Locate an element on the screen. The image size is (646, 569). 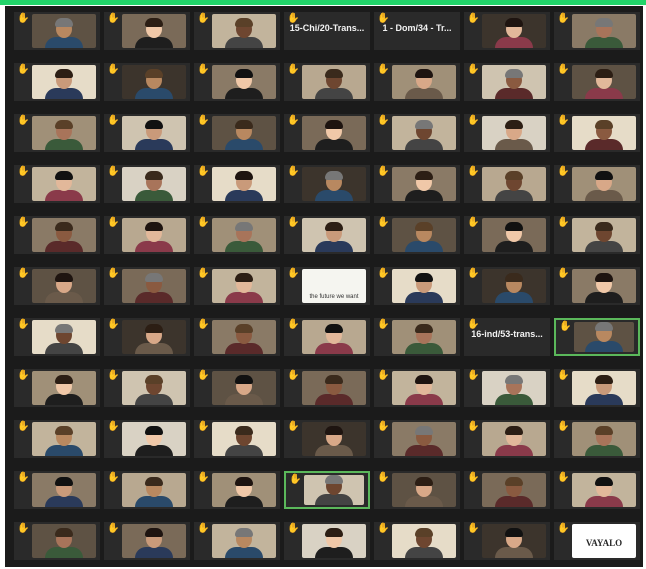
participant-video: the future we want is located at coordinates (334, 286).